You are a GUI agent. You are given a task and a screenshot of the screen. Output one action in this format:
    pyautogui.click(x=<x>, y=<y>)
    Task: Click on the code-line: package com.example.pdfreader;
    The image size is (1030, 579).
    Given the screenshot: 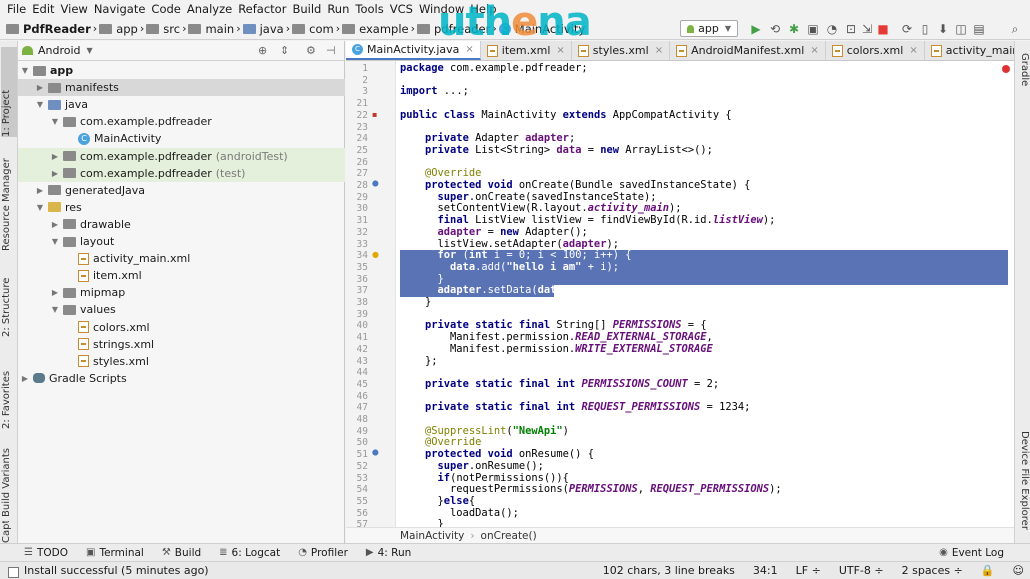 What is the action you would take?
    pyautogui.click(x=704, y=68)
    